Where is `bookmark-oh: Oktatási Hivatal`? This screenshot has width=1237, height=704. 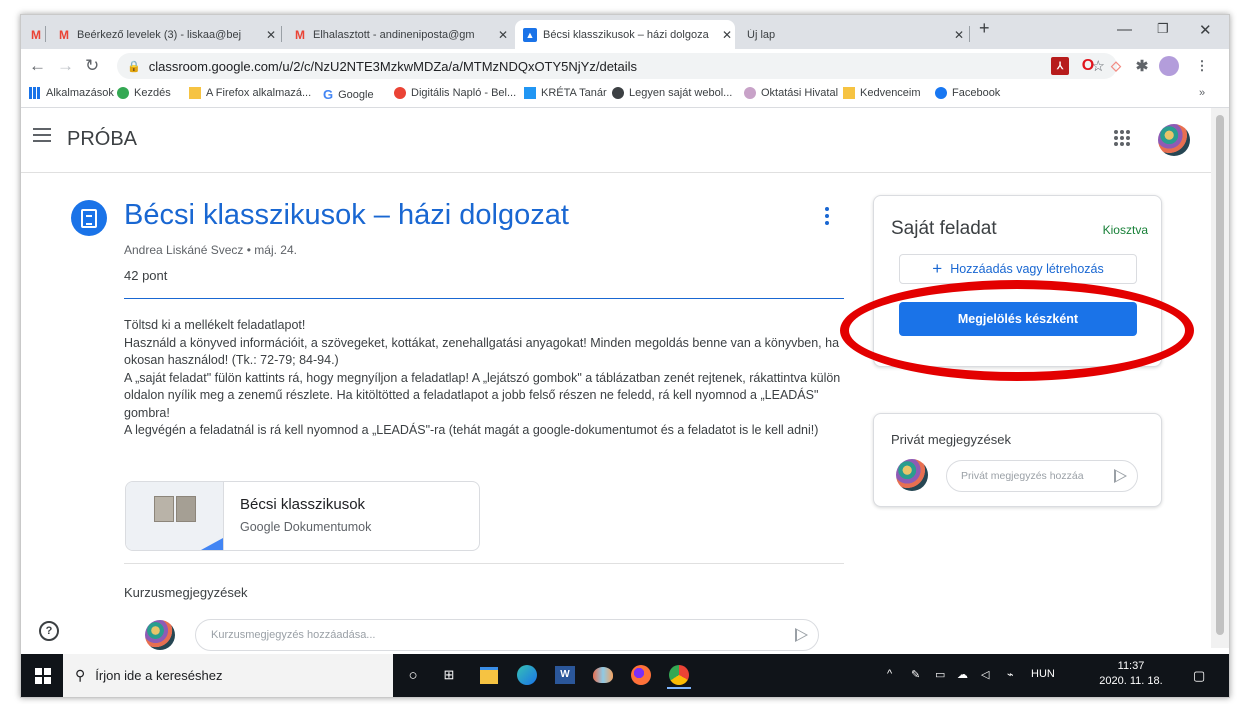 bookmark-oh: Oktatási Hivatal is located at coordinates (791, 93).